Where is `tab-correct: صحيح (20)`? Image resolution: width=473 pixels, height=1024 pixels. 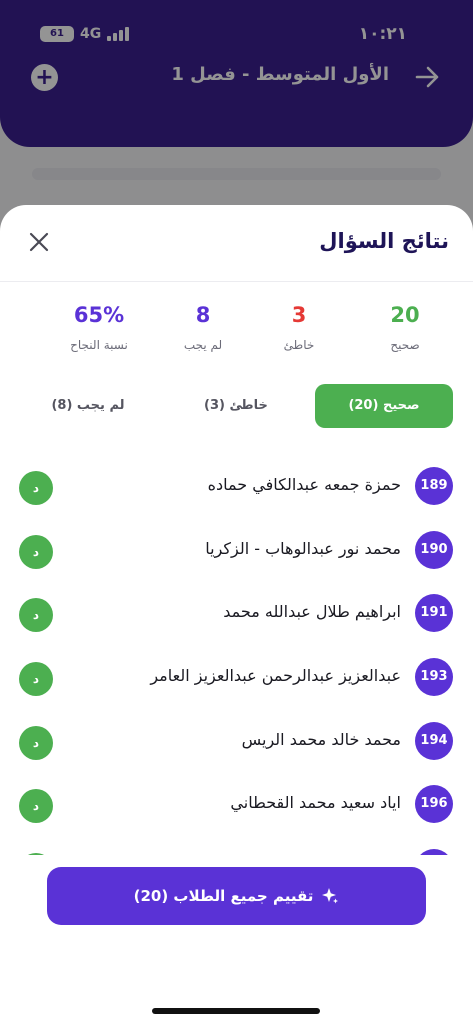
tab-correct: صحيح (20) is located at coordinates (384, 406).